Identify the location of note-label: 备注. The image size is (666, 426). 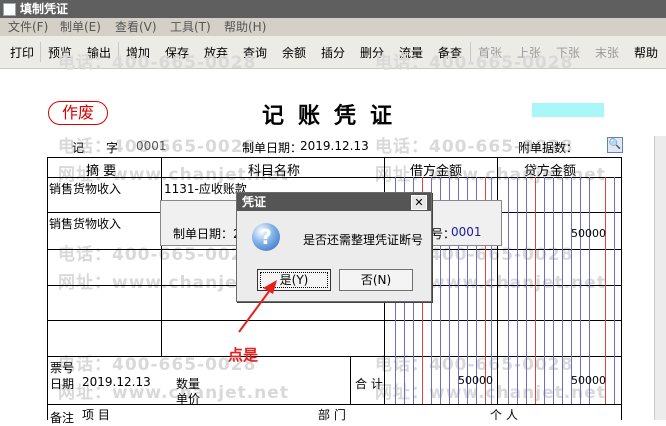
(62, 418).